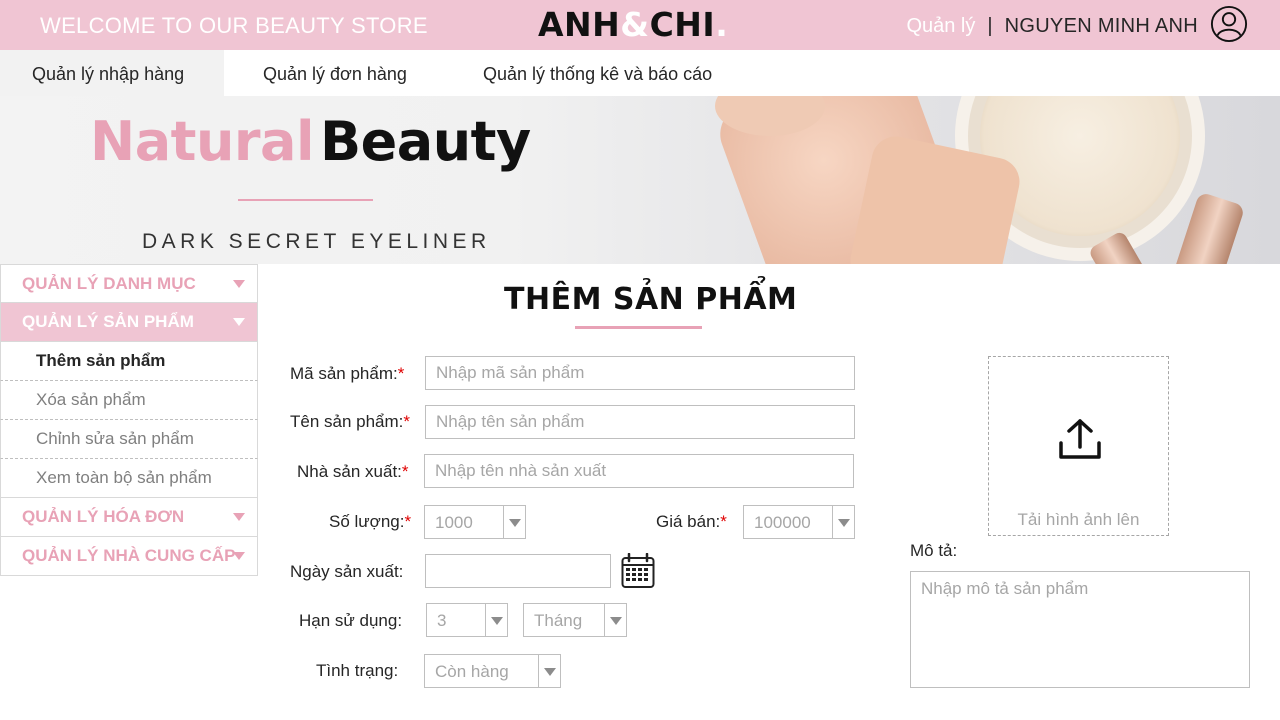  What do you see at coordinates (1229, 24) in the screenshot?
I see `user-circle-icon` at bounding box center [1229, 24].